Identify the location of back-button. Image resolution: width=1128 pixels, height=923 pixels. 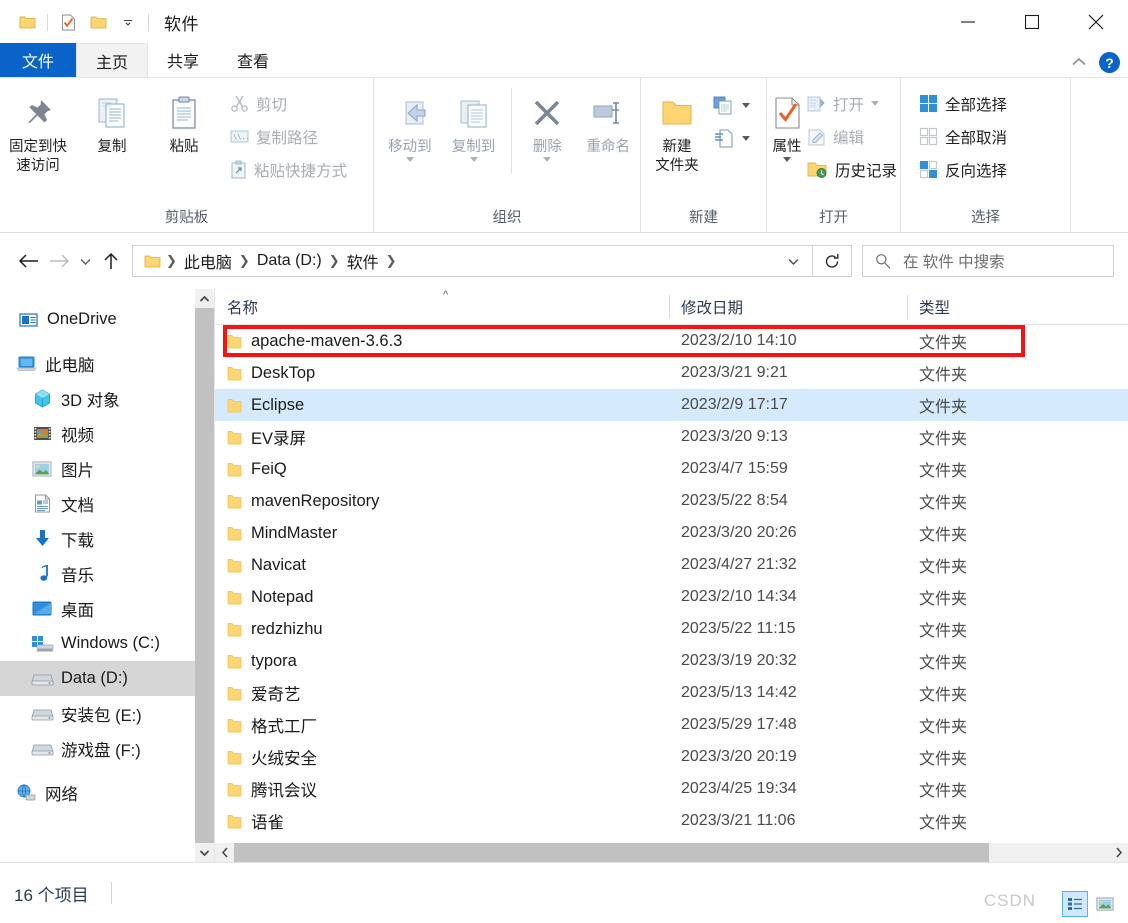
(29, 261).